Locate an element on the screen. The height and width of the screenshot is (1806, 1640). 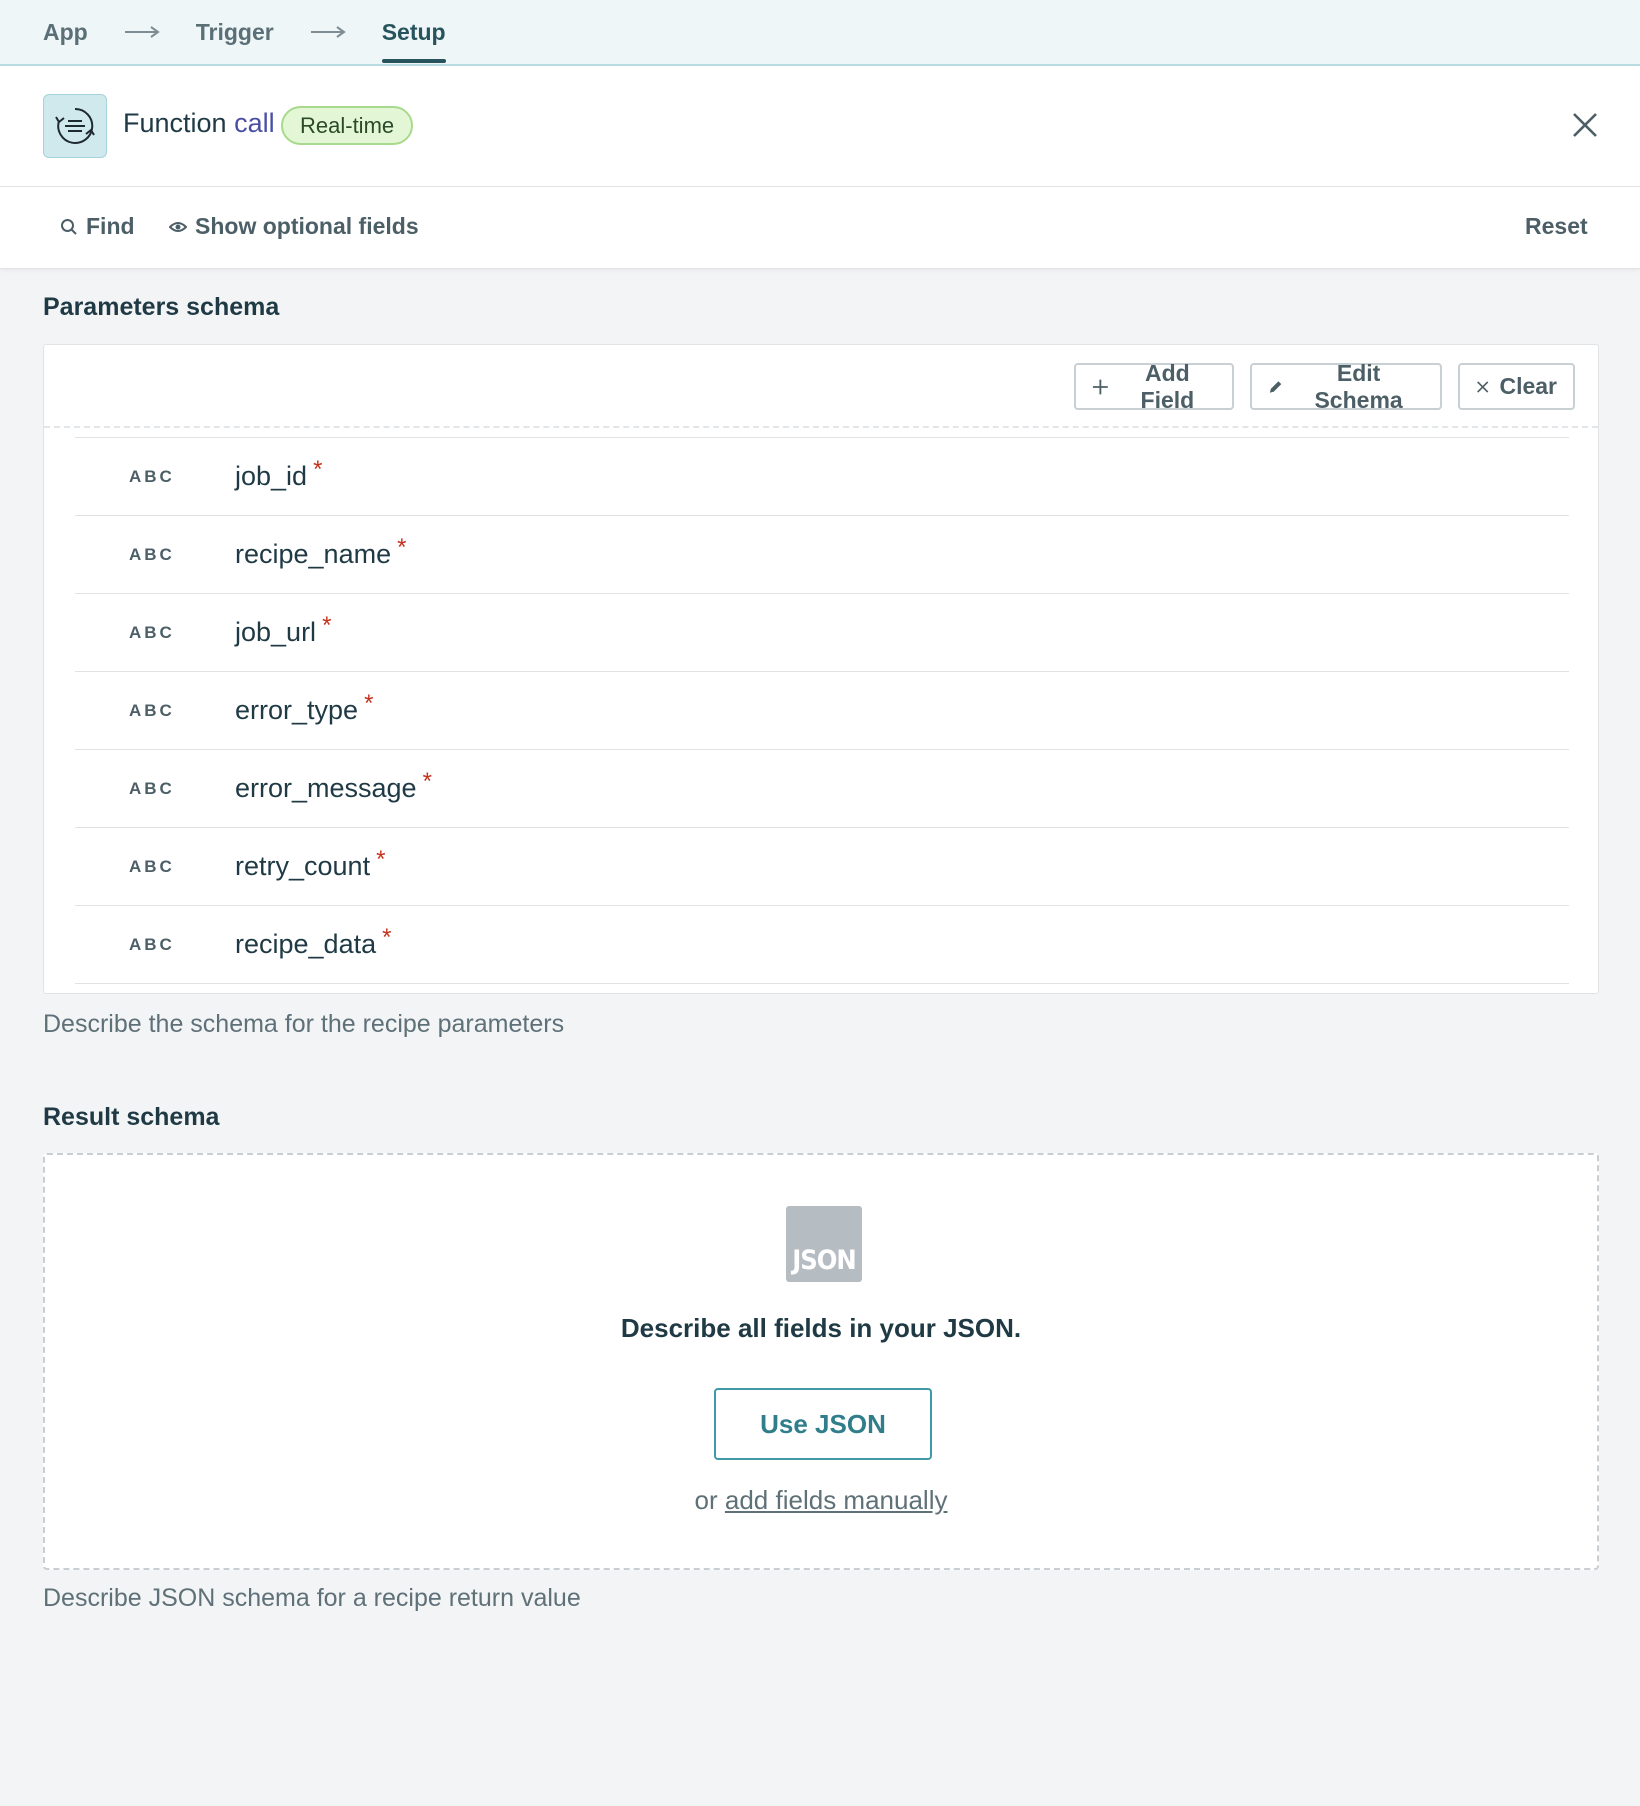
field-name-text: error_type is located at coordinates (297, 710).